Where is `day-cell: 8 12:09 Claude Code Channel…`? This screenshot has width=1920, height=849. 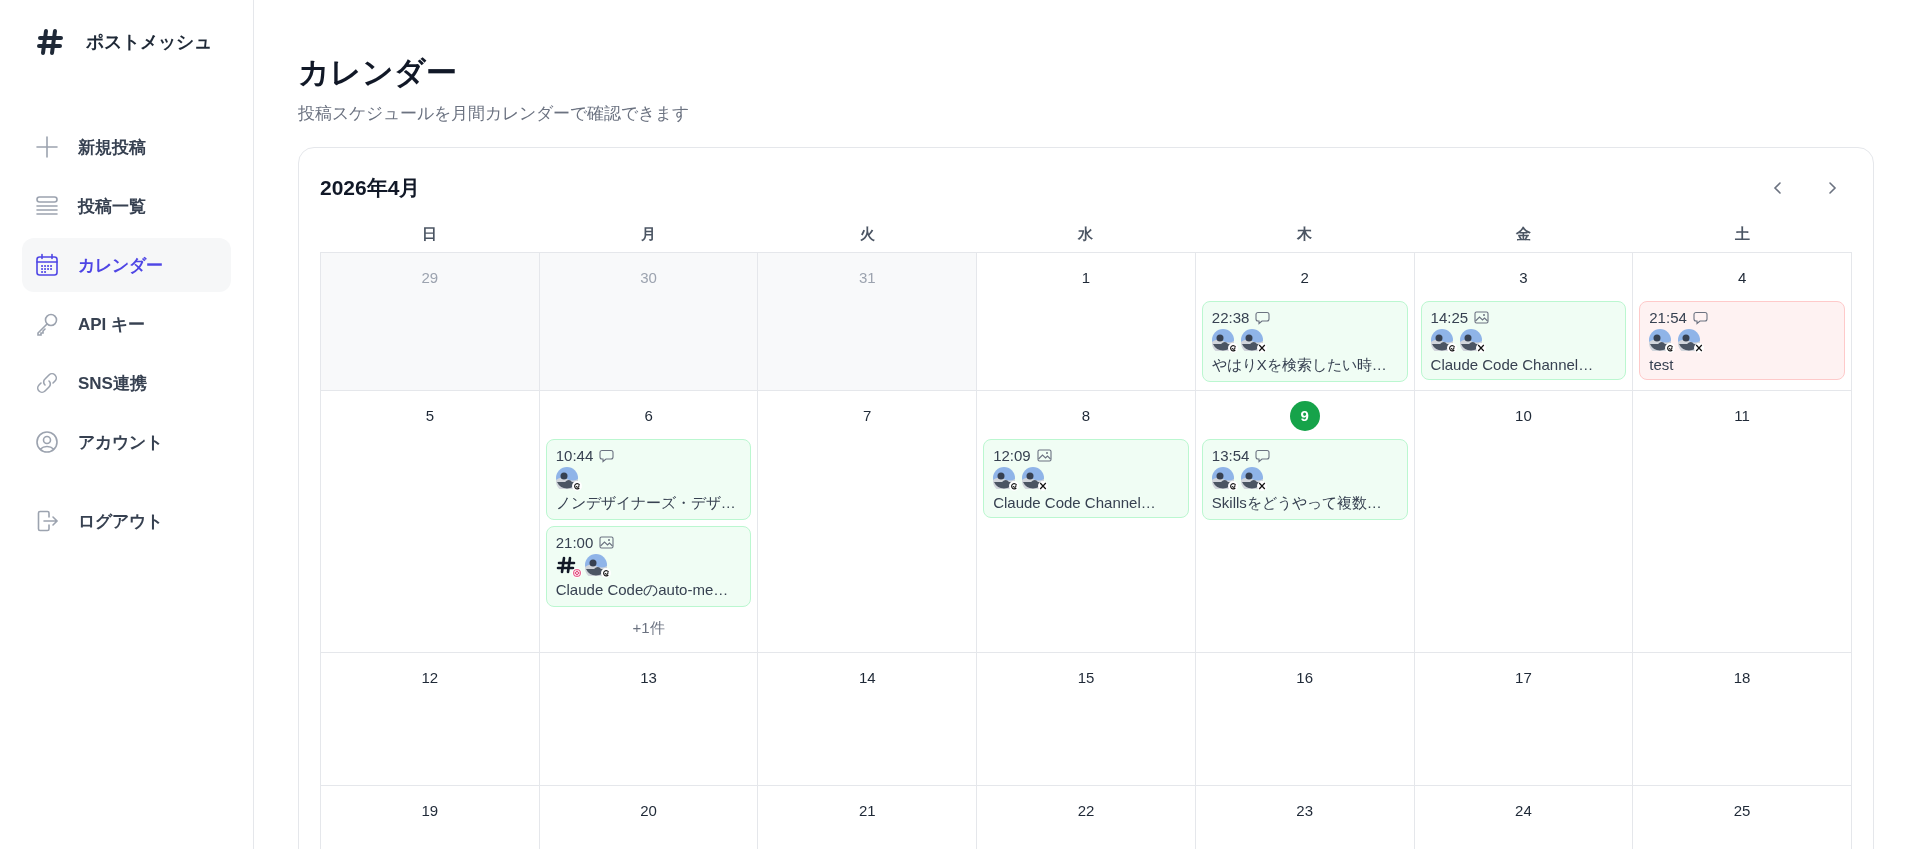 day-cell: 8 12:09 Claude Code Channel… is located at coordinates (1086, 522).